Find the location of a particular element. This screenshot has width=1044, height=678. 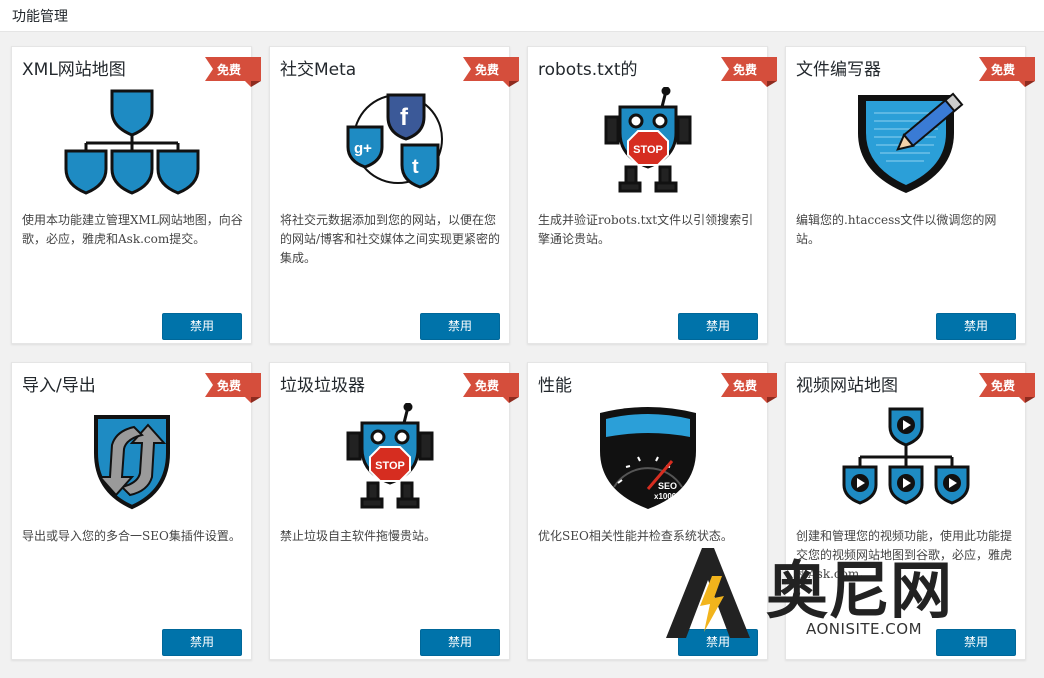

card-title: 性能 is located at coordinates (555, 386).